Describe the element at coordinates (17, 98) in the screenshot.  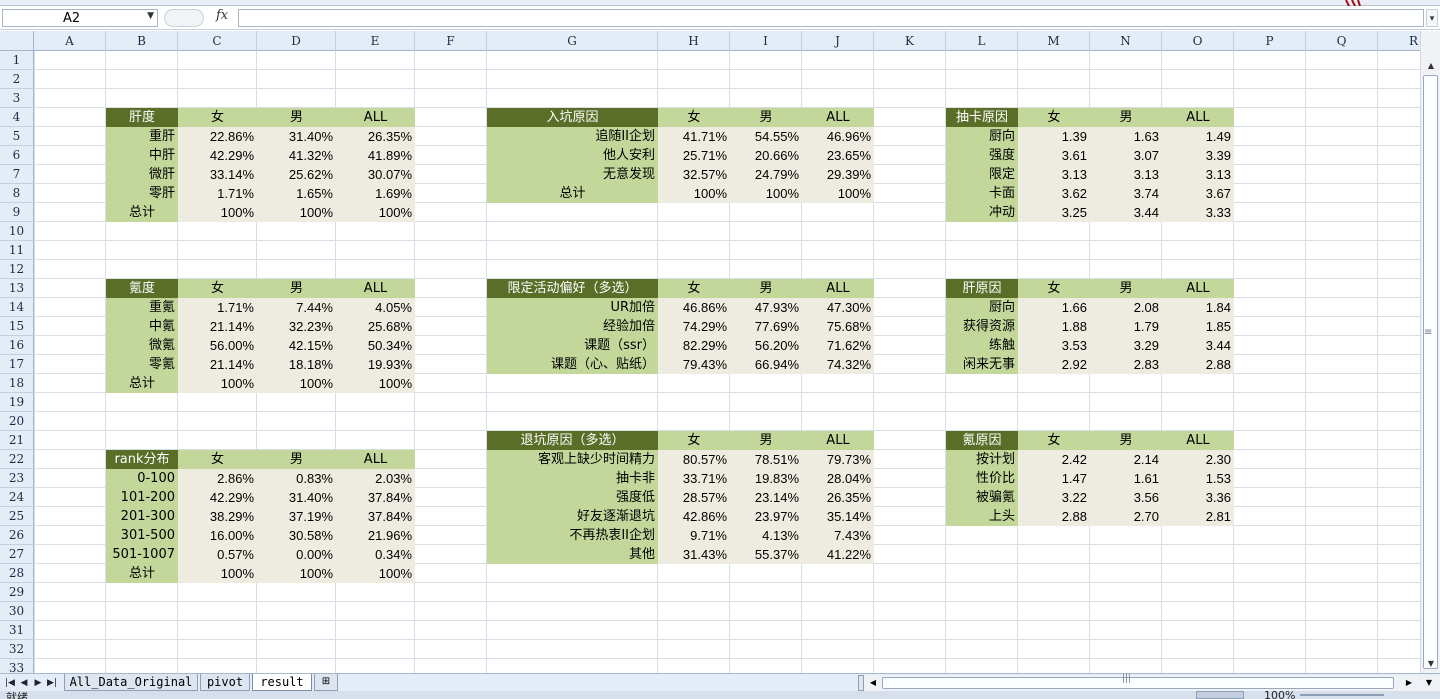
I see `row-header-3: 3` at that location.